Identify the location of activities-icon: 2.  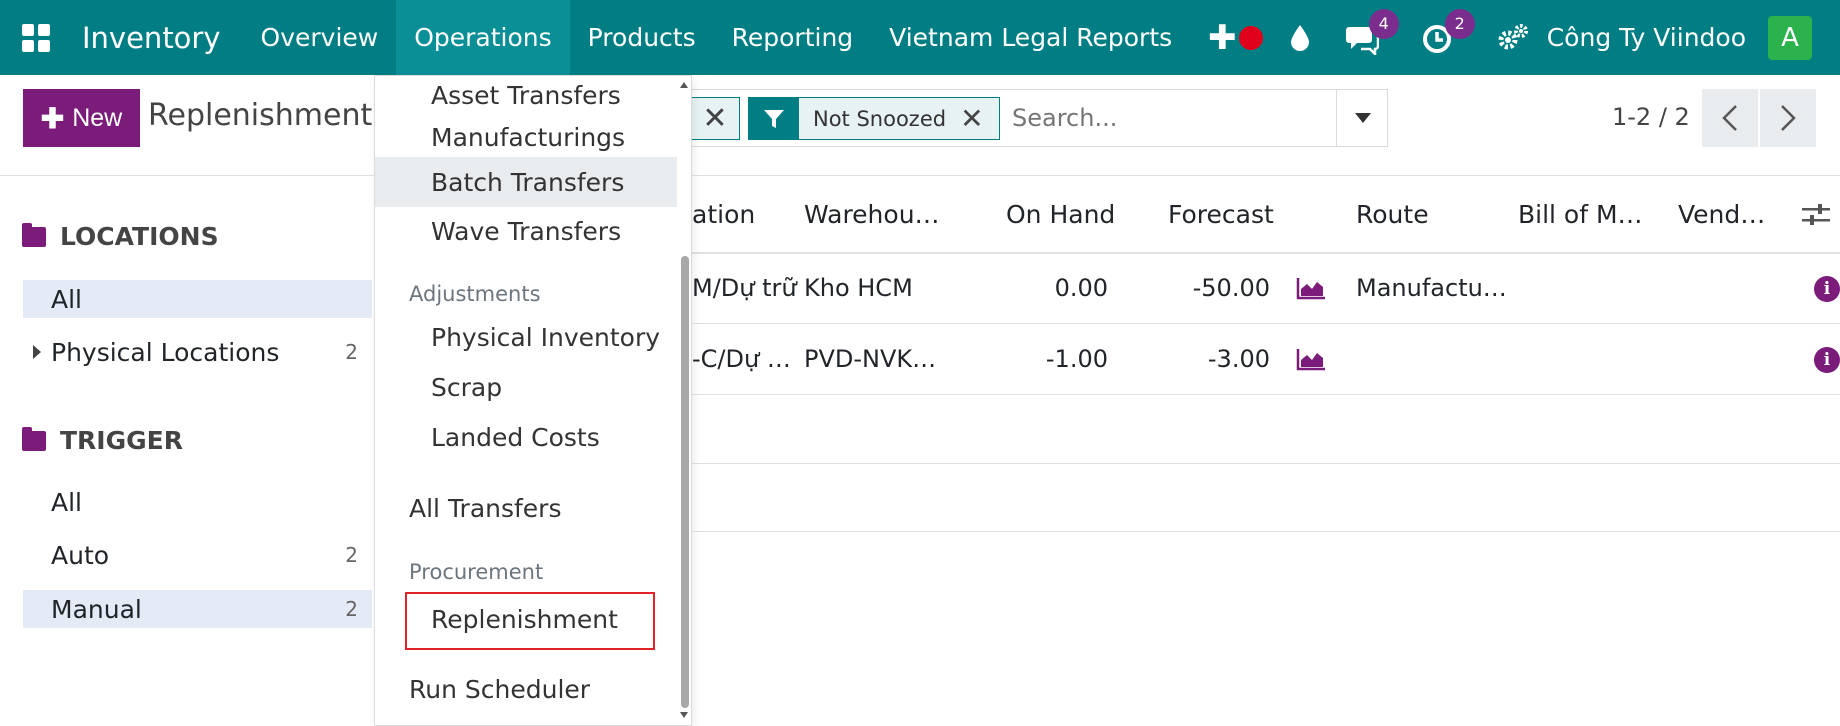
(1448, 31).